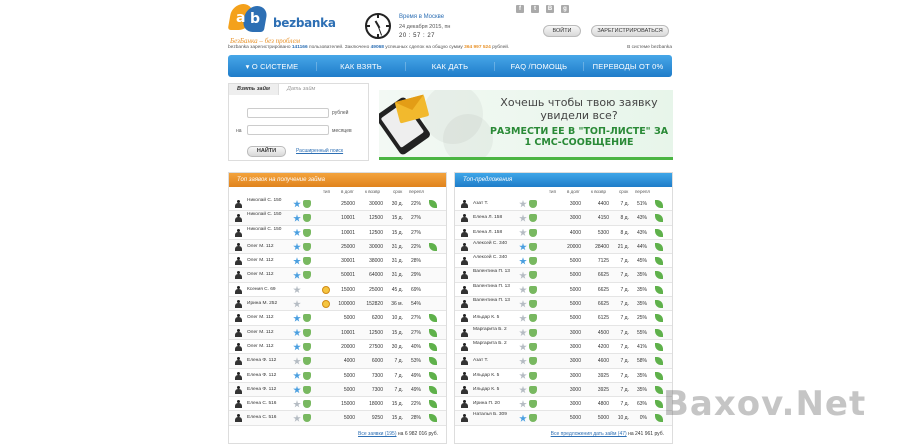 This screenshot has width=900, height=444. Describe the element at coordinates (266, 151) in the screenshot. I see `find-button: НАЙТИ` at that location.